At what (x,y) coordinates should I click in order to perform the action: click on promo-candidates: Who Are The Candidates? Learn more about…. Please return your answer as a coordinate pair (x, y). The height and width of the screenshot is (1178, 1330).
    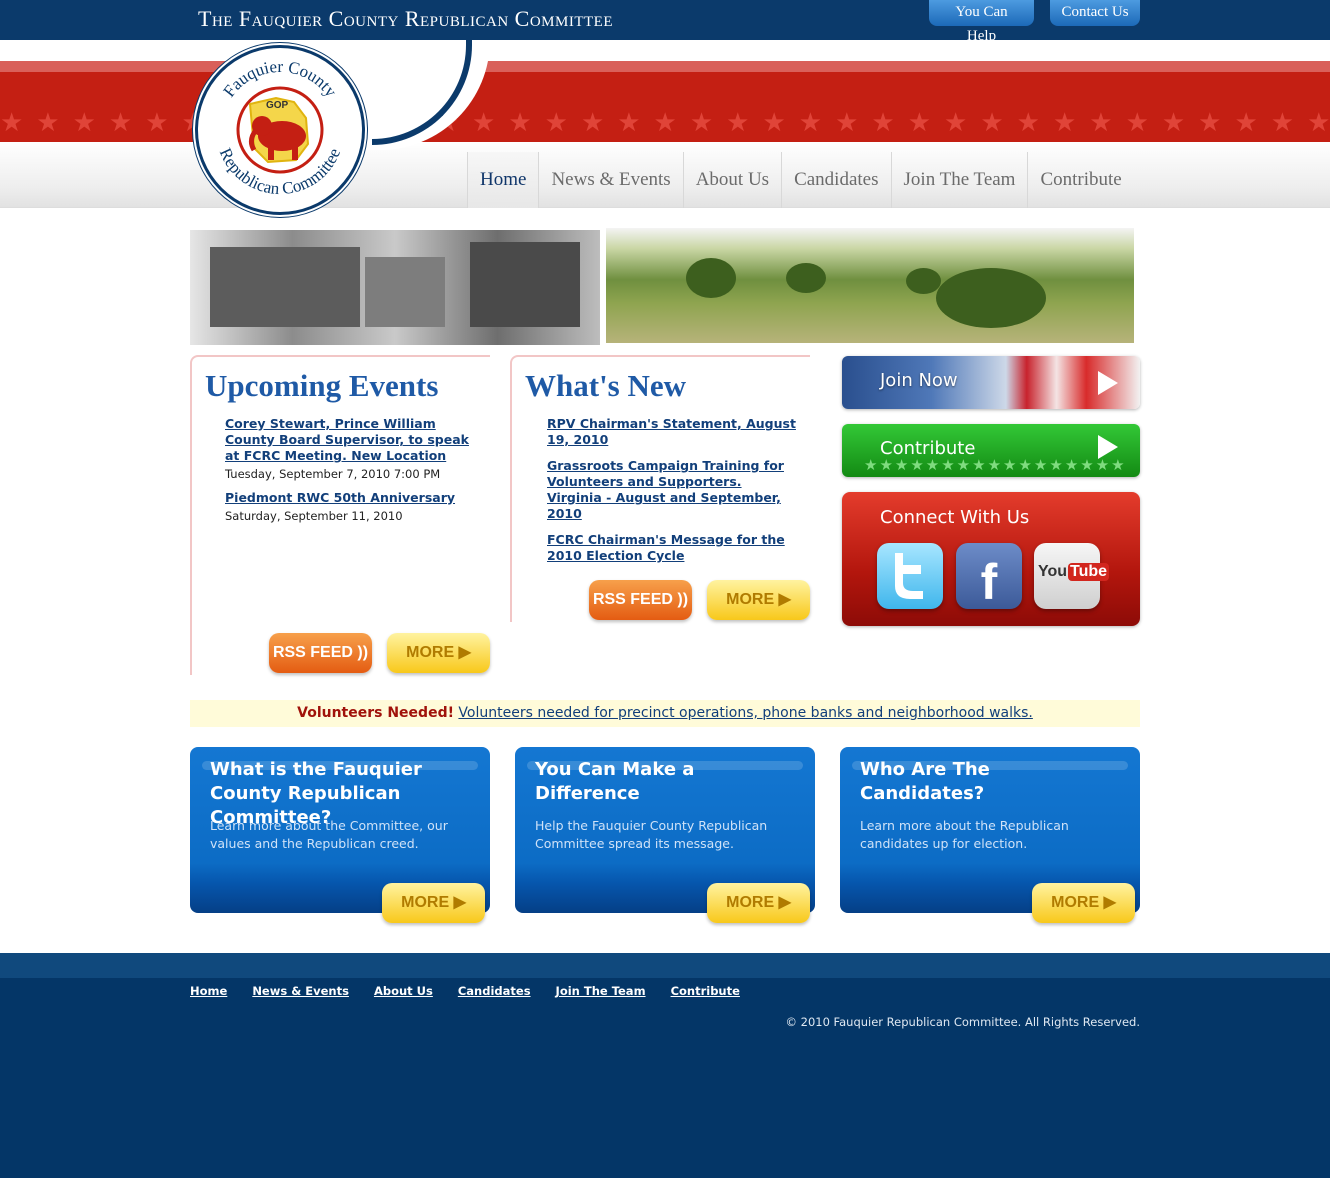
    Looking at the image, I should click on (990, 835).